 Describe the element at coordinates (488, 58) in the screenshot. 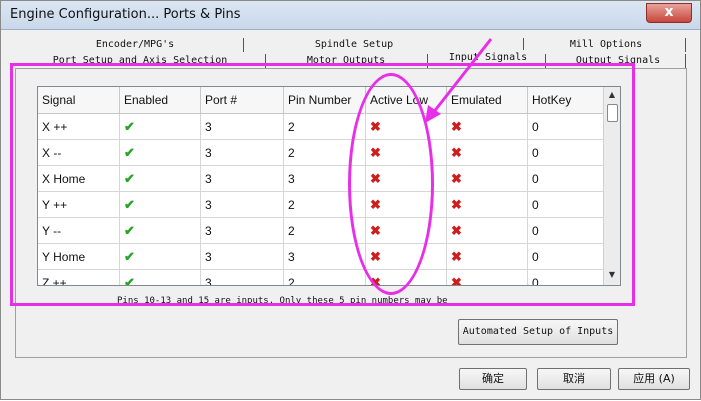

I see `tab-input-signals: Input Signals` at that location.